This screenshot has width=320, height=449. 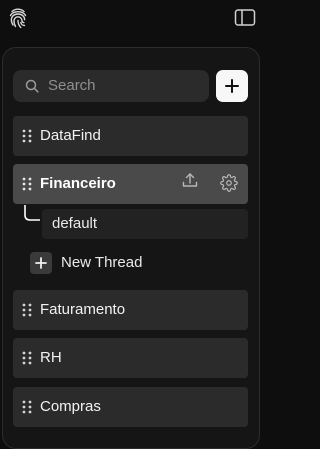 What do you see at coordinates (70, 135) in the screenshot?
I see `workspace-label: DataFind` at bounding box center [70, 135].